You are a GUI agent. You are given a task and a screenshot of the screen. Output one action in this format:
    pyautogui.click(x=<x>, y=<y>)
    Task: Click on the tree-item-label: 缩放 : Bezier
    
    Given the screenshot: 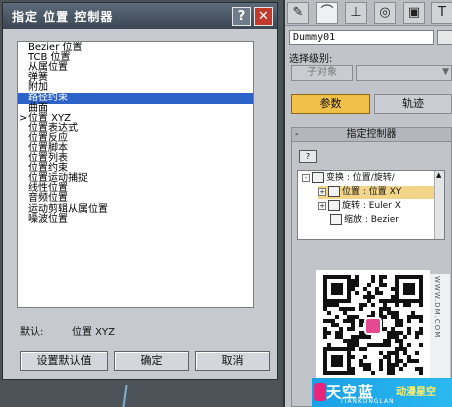 What is the action you would take?
    pyautogui.click(x=371, y=220)
    